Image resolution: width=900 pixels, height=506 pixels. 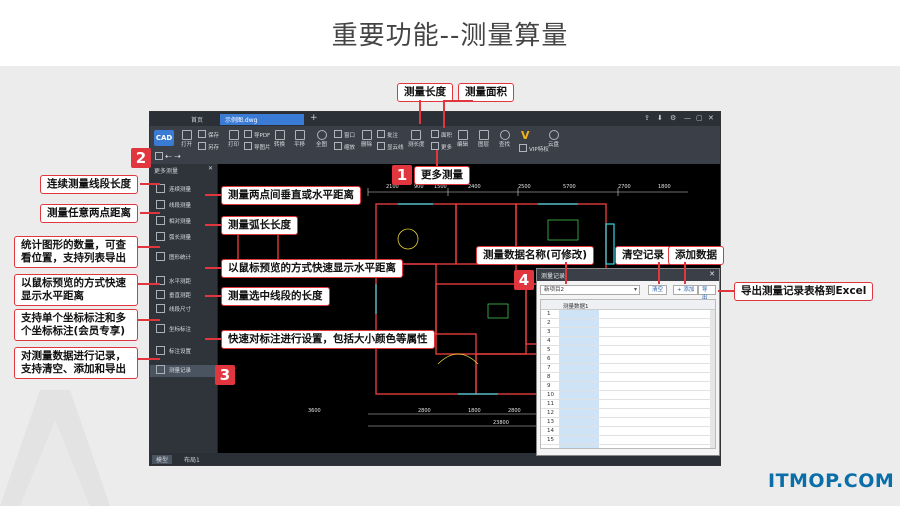 I want to click on share-icon: ⇪, so click(x=647, y=118).